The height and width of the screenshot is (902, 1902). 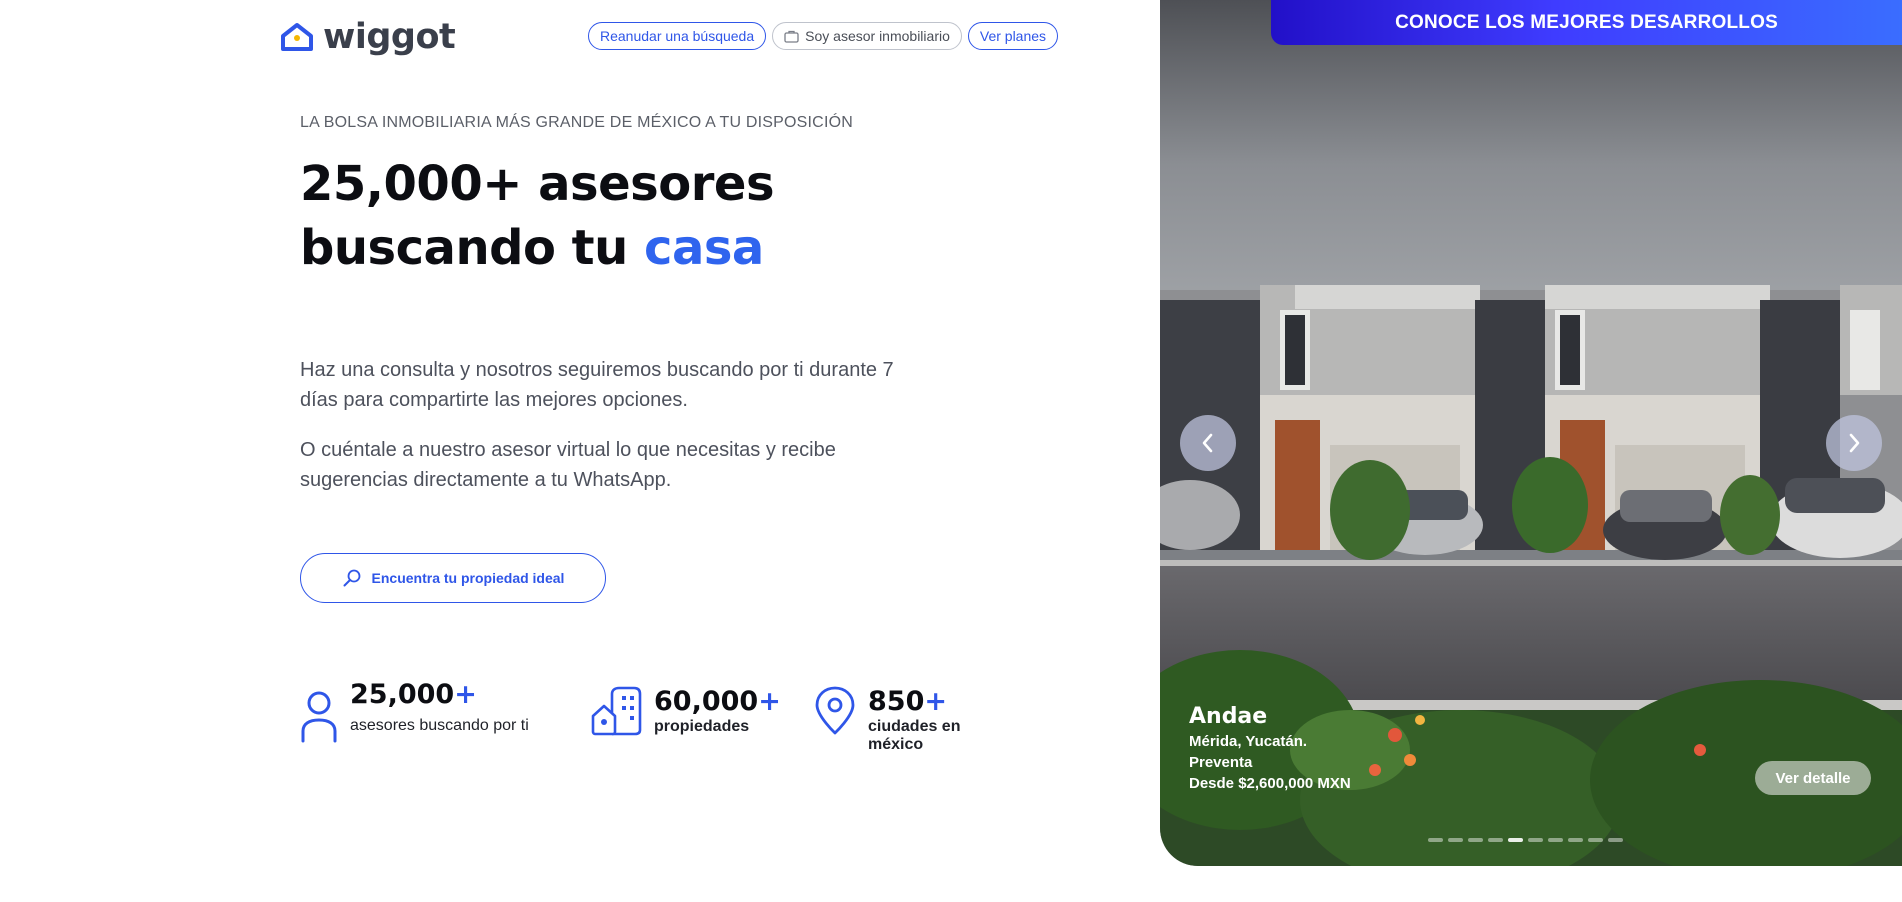 I want to click on location-pin-icon, so click(x=835, y=710).